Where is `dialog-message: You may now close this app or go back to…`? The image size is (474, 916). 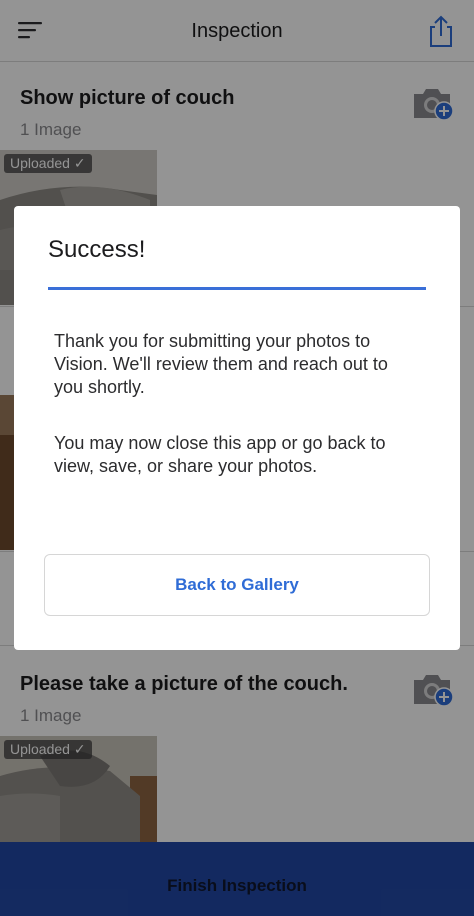
dialog-message: You may now close this app or go back to… is located at coordinates (220, 454).